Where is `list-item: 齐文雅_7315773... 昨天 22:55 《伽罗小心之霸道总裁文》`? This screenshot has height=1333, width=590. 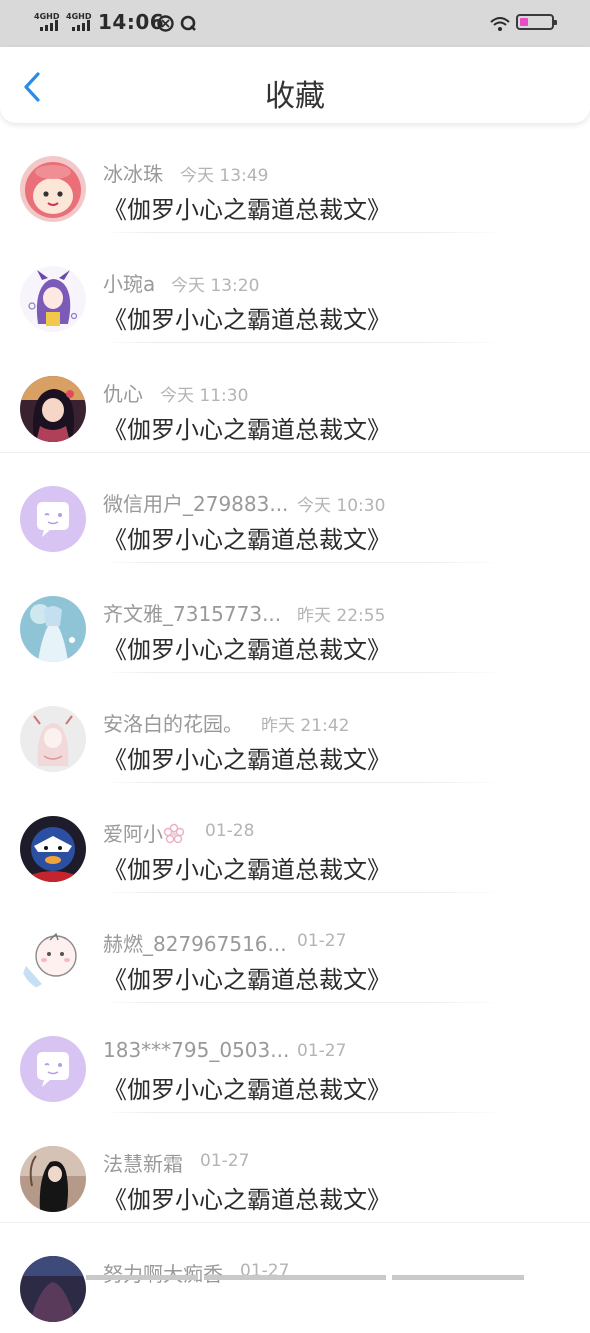 list-item: 齐文雅_7315773... 昨天 22:55 《伽罗小心之霸道总裁文》 is located at coordinates (295, 618).